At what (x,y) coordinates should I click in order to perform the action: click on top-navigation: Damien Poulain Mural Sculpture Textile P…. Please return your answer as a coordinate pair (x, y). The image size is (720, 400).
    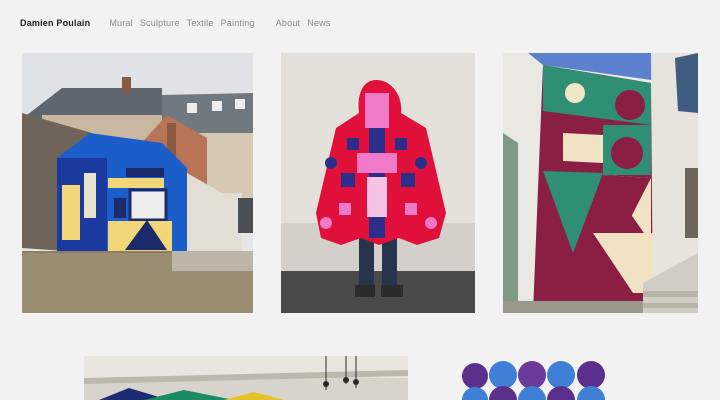
    Looking at the image, I should click on (179, 23).